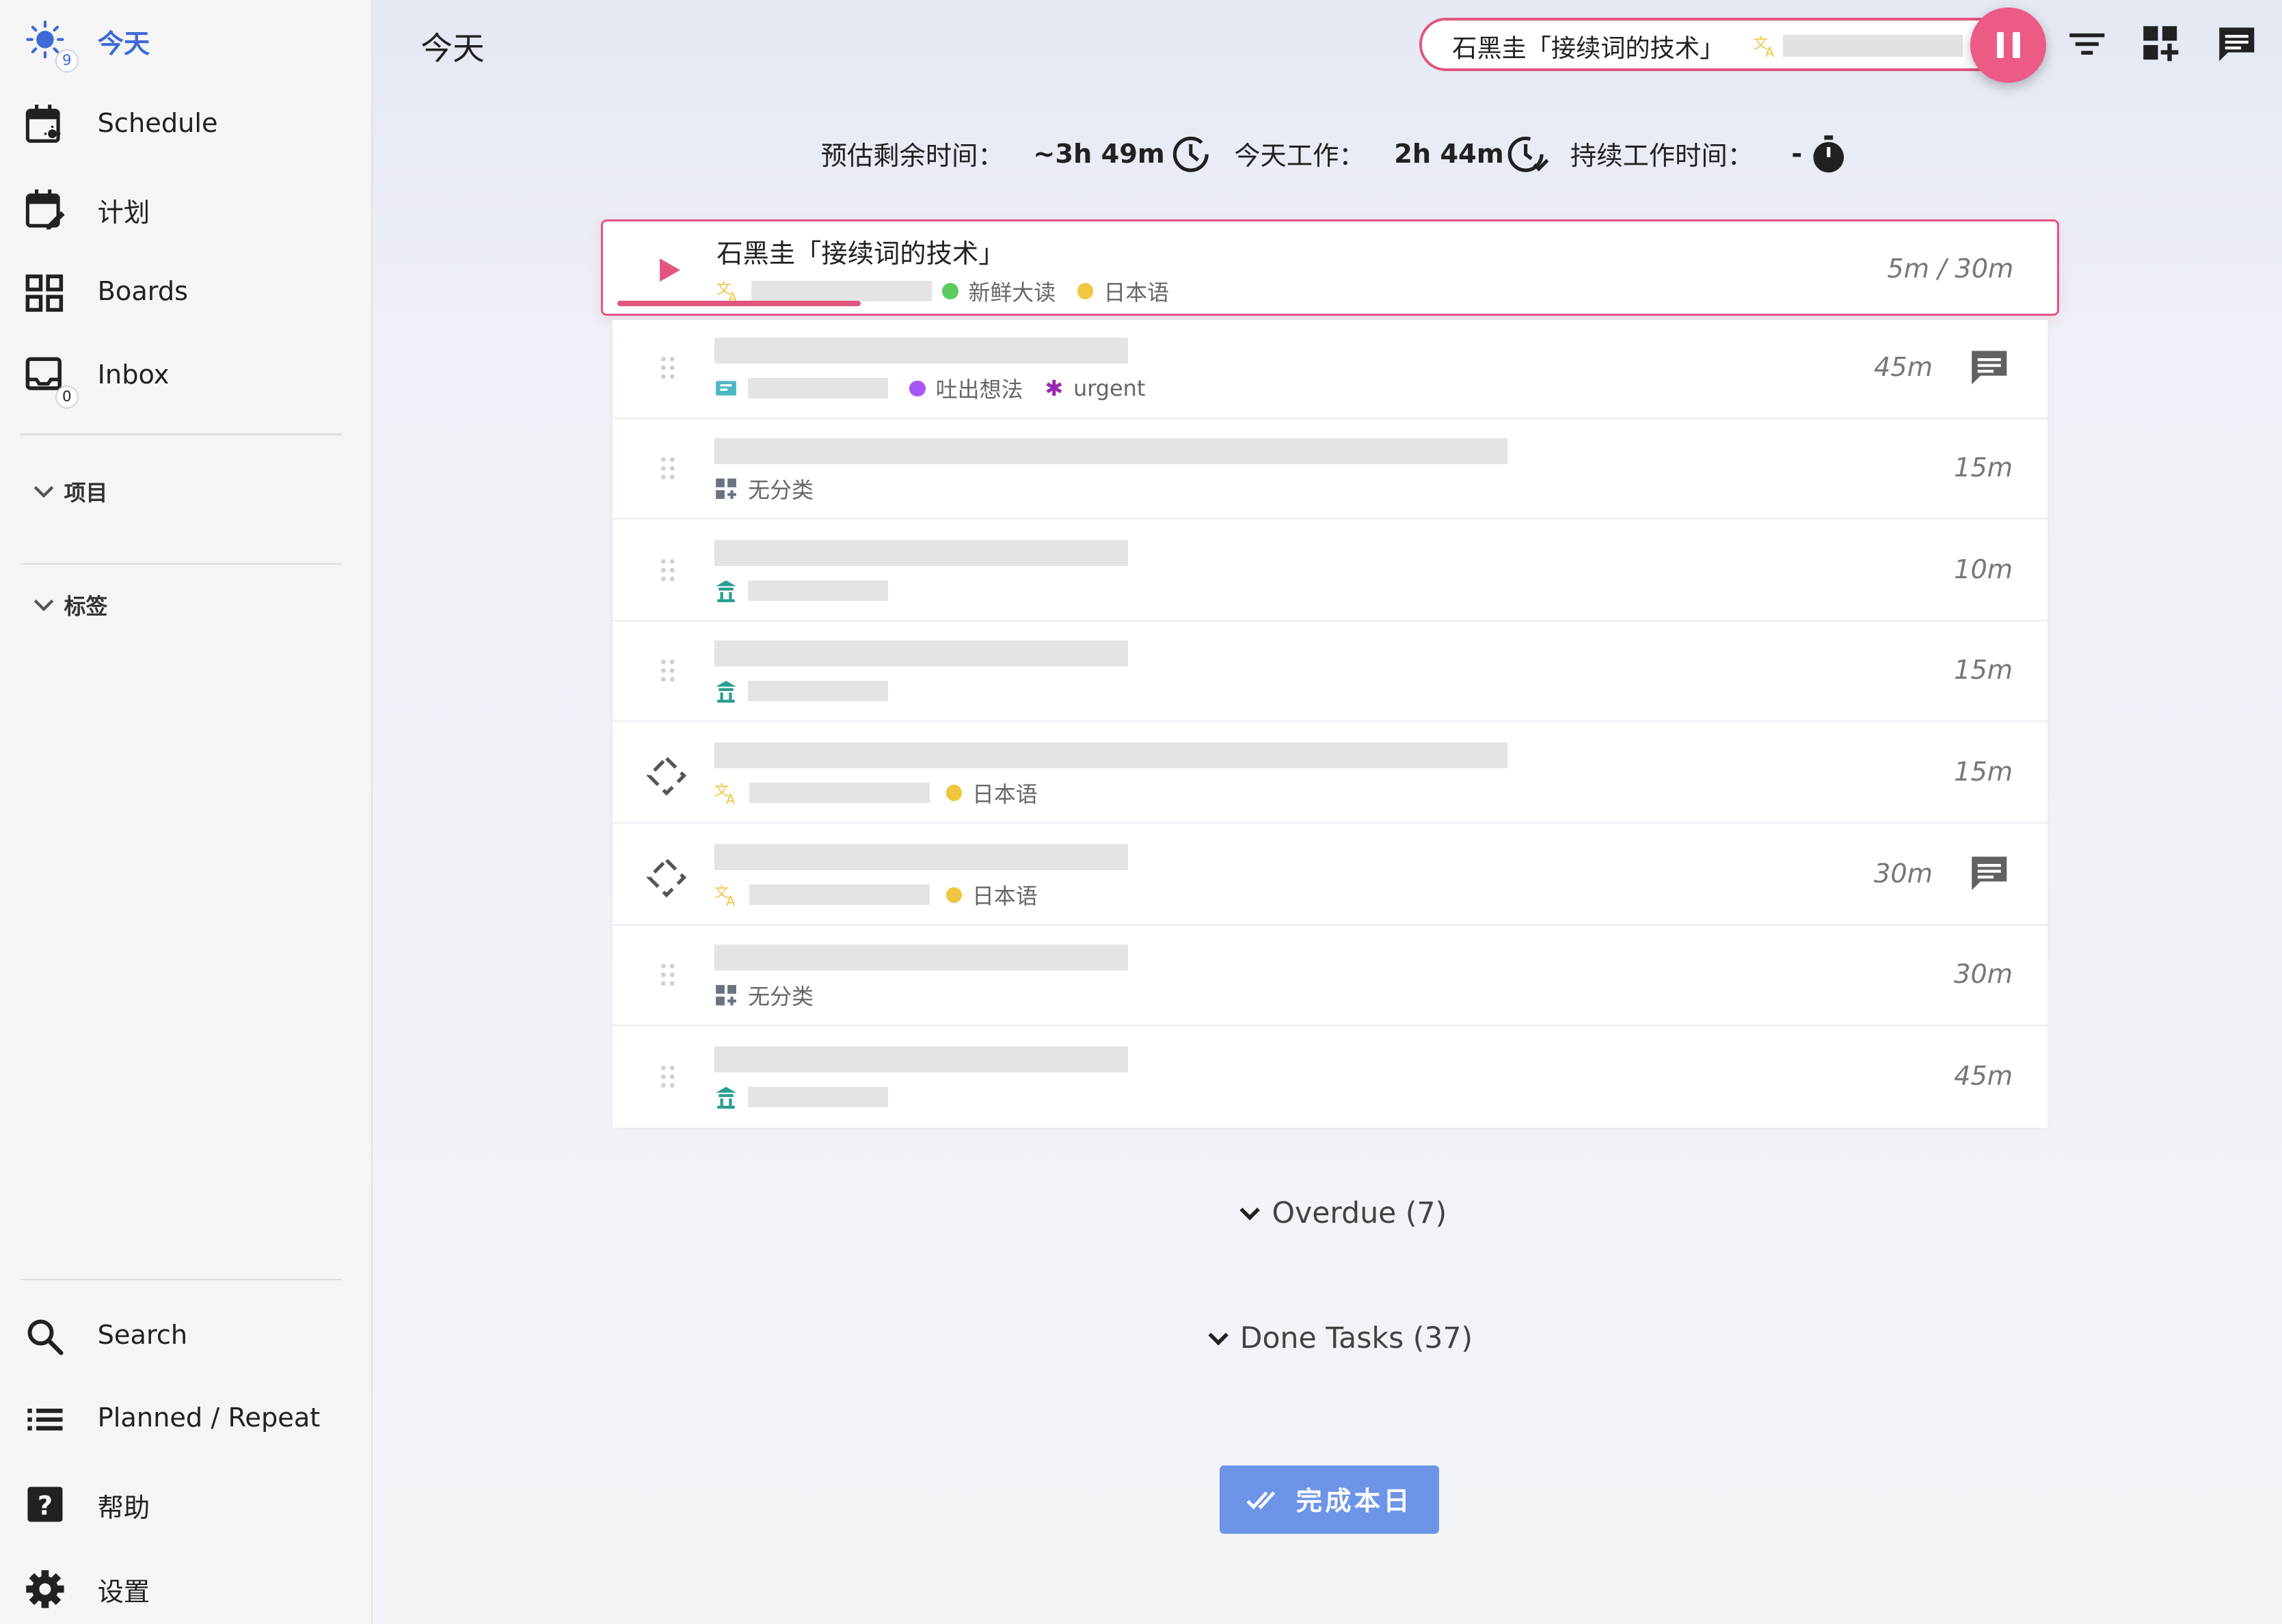  Describe the element at coordinates (182, 434) in the screenshot. I see `sidebar-divider` at that location.